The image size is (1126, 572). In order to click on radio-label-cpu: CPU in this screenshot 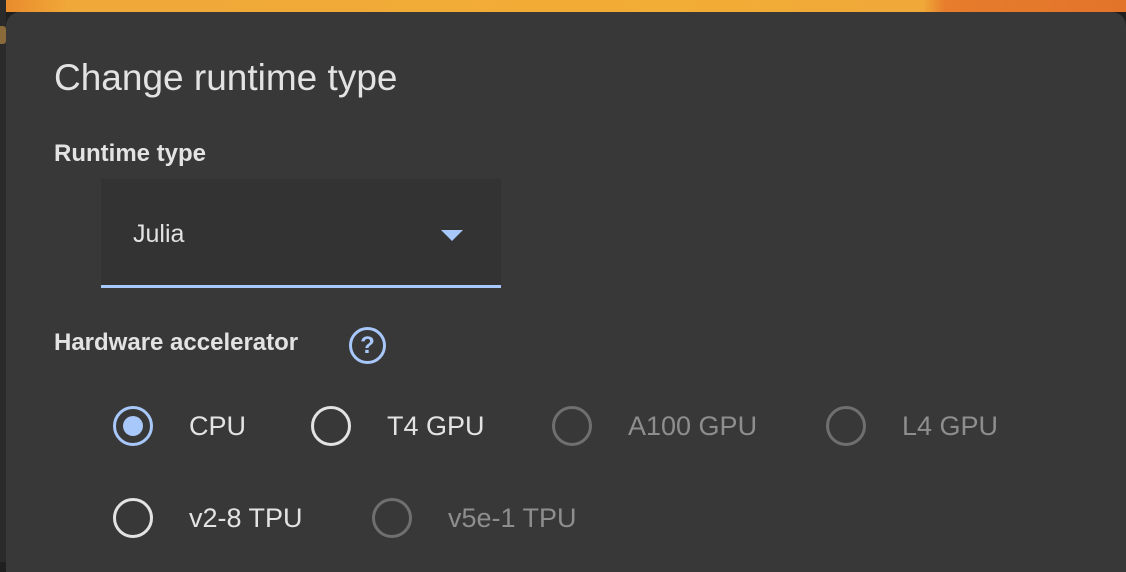, I will do `click(218, 426)`.